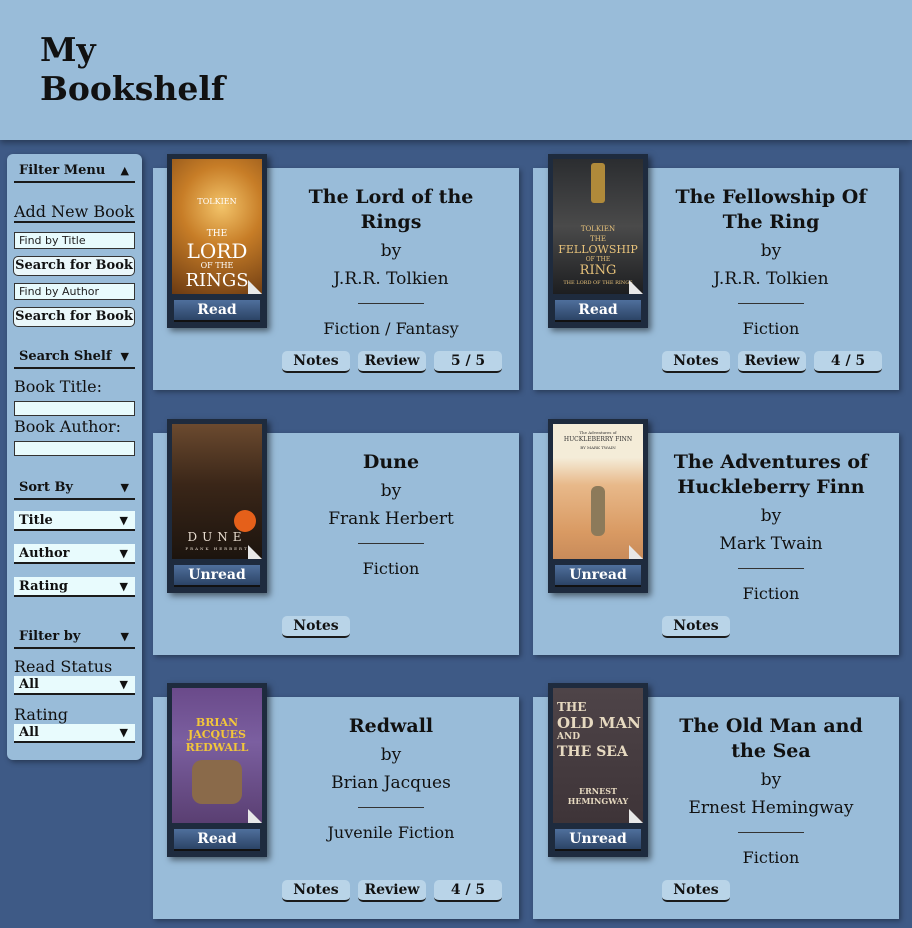  I want to click on cover-author-text: HEMINGWAY, so click(598, 801).